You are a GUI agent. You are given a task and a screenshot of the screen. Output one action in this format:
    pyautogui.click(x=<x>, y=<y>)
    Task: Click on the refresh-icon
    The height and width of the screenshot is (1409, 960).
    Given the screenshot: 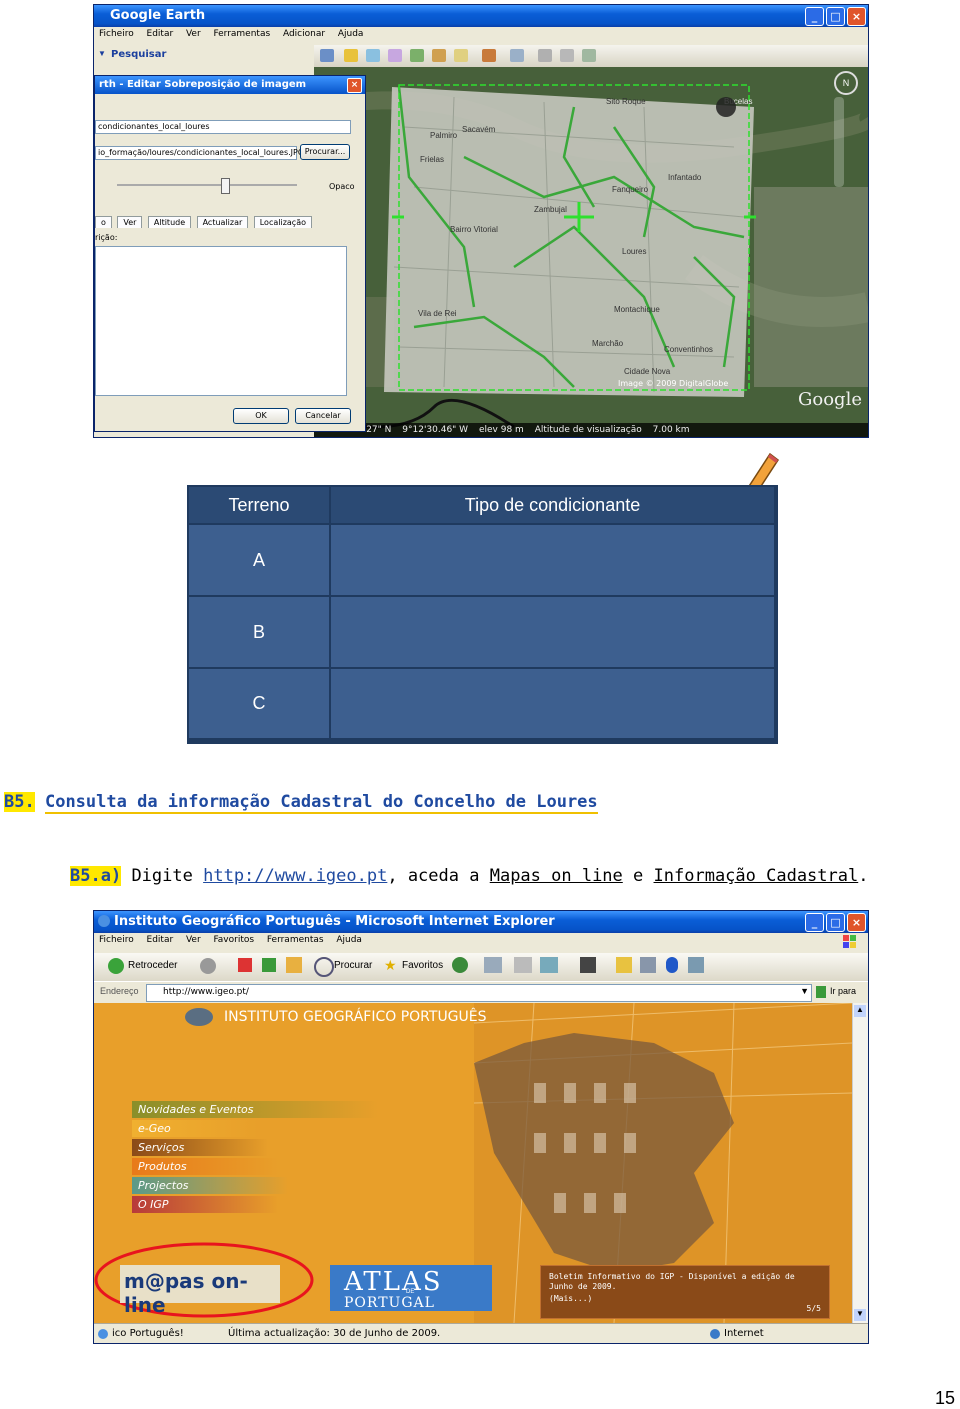 What is the action you would take?
    pyautogui.click(x=269, y=965)
    